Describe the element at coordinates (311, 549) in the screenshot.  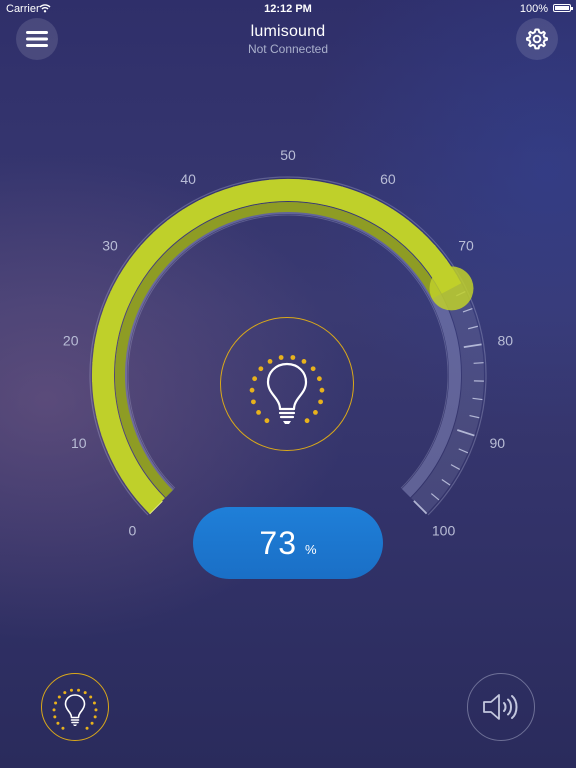
I see `brightness-unit: %` at that location.